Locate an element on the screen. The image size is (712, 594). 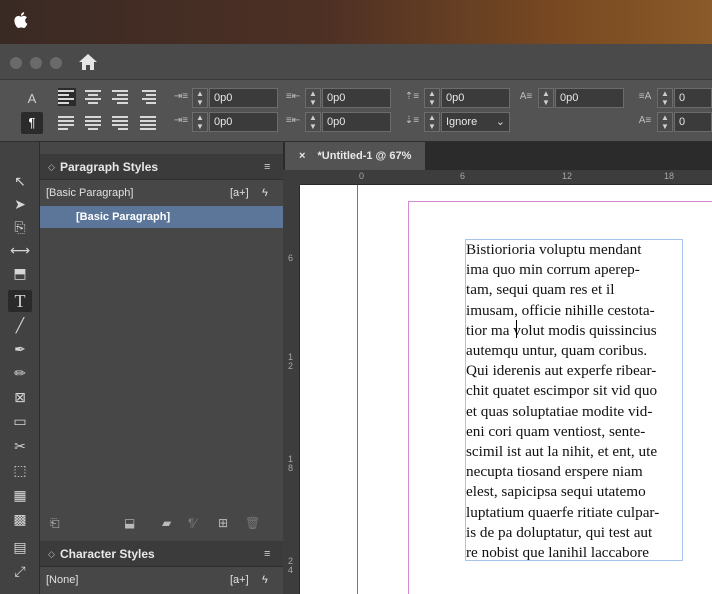
ruler-label: 1 8 is located at coordinates (291, 463).